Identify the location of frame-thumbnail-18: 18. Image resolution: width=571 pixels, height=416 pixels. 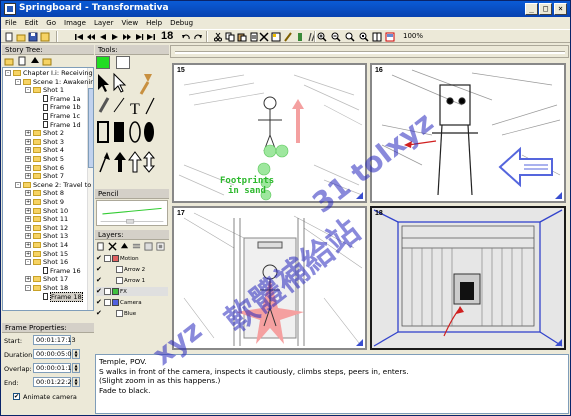
(468, 278).